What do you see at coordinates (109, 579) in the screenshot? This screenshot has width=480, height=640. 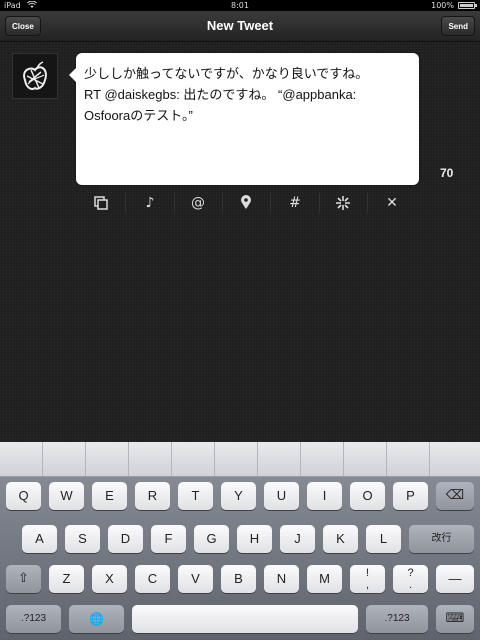 I see `key-x: X` at bounding box center [109, 579].